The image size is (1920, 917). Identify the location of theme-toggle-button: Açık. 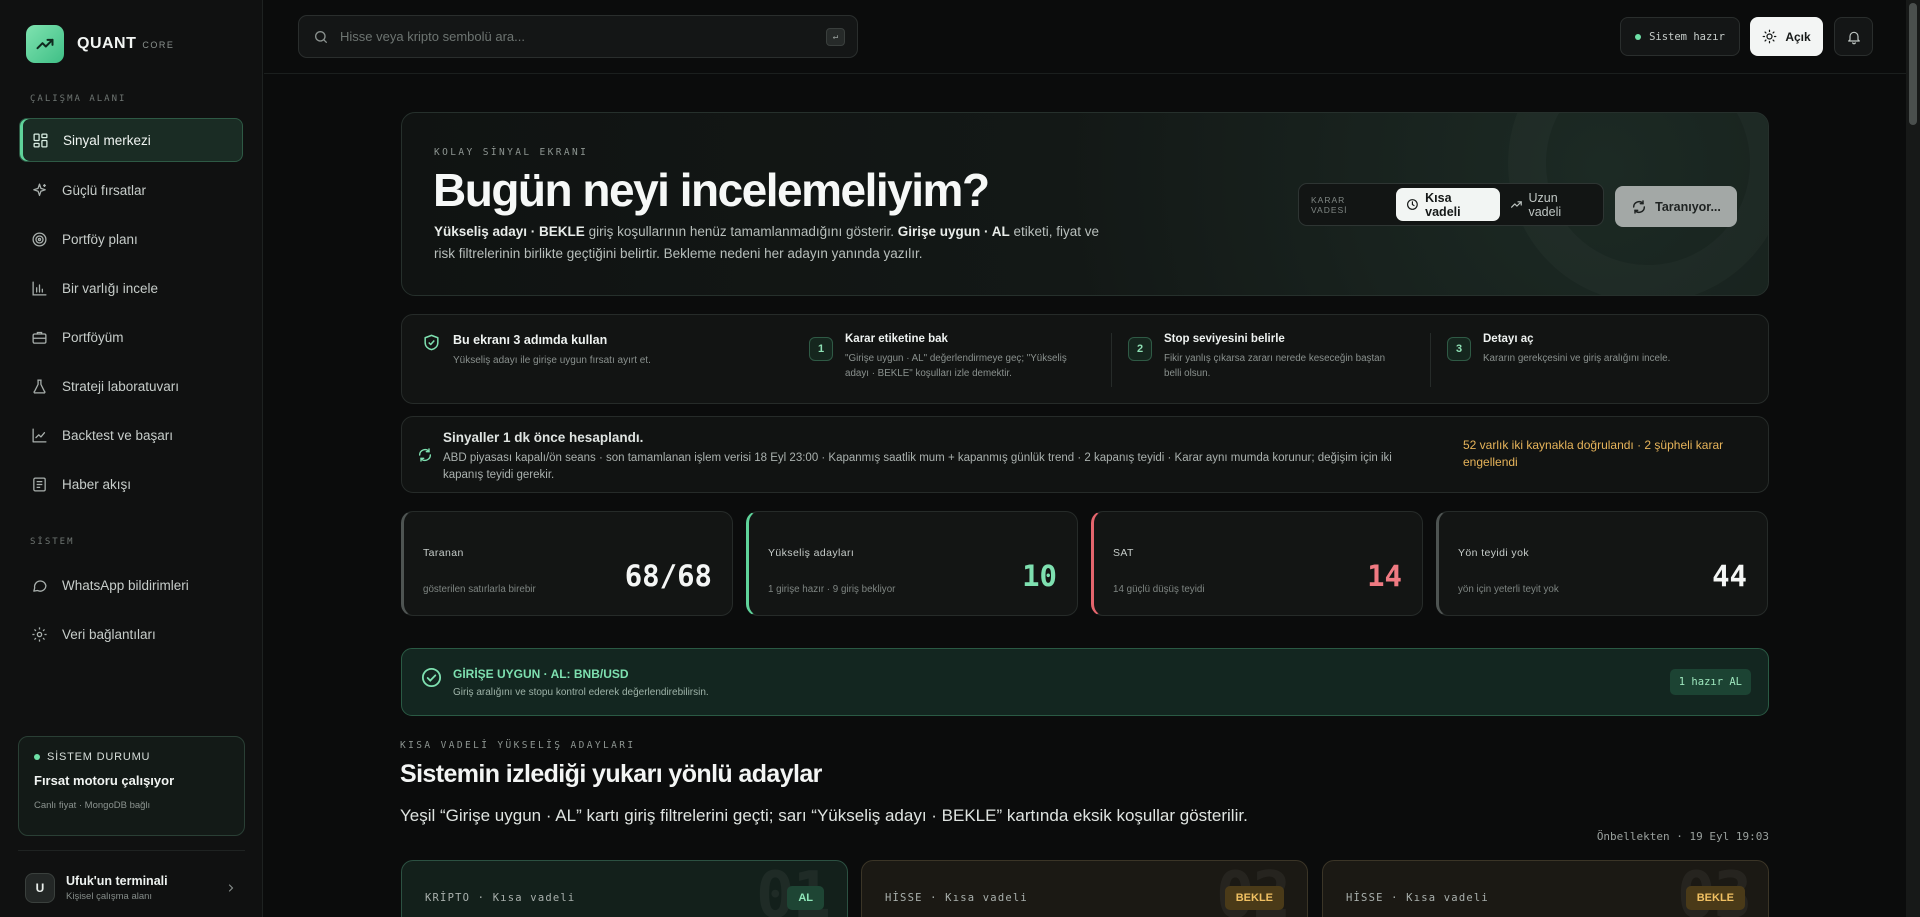
(1786, 36).